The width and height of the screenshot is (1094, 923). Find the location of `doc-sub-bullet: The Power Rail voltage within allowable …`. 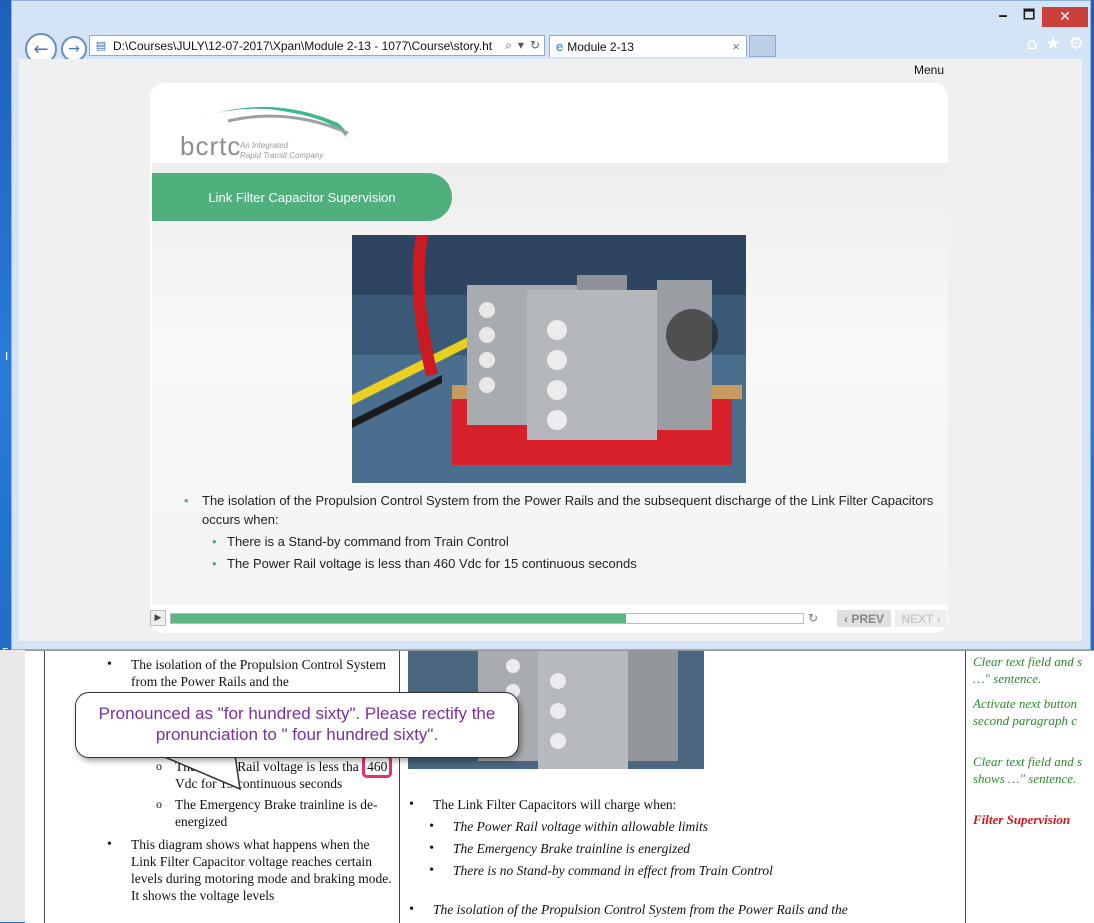

doc-sub-bullet: The Power Rail voltage within allowable … is located at coordinates (695, 826).